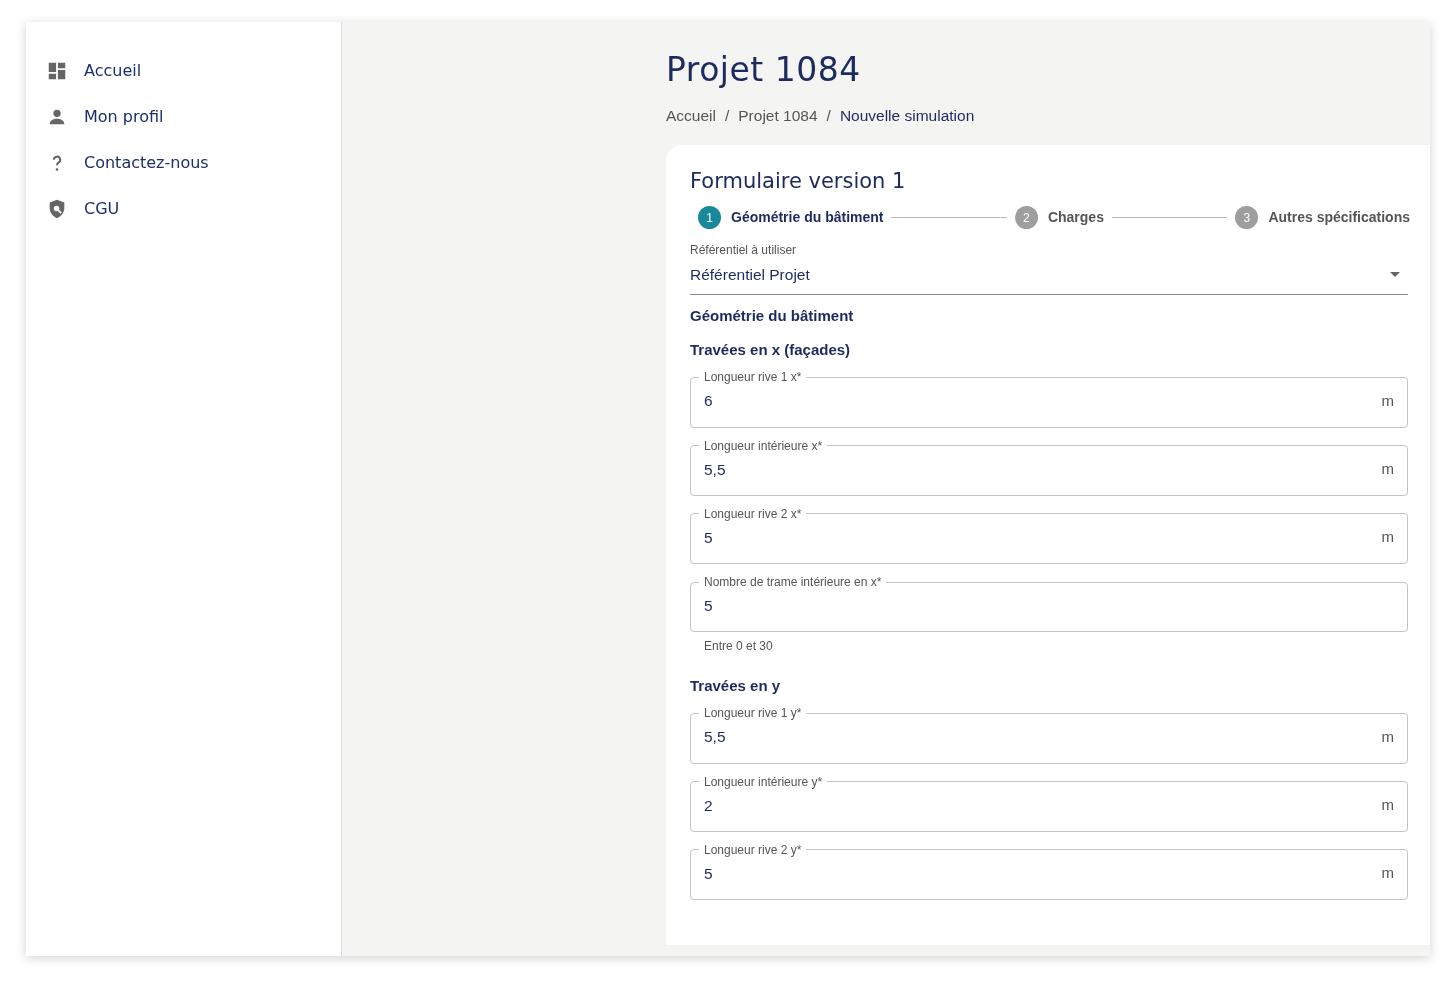 The width and height of the screenshot is (1456, 986). Describe the element at coordinates (105, 117) in the screenshot. I see `sidebar-item: Mon profil` at that location.